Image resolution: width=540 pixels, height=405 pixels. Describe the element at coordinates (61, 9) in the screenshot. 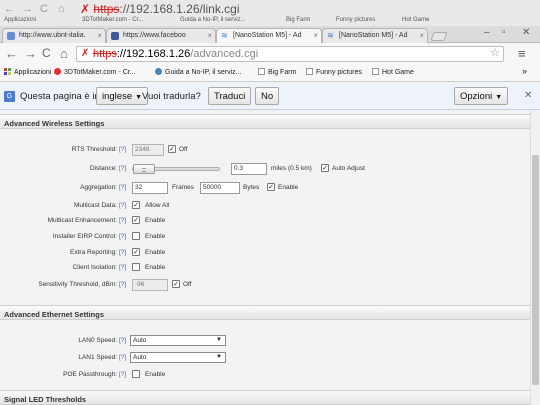

I see `home-icon-ghost: ⌂` at that location.